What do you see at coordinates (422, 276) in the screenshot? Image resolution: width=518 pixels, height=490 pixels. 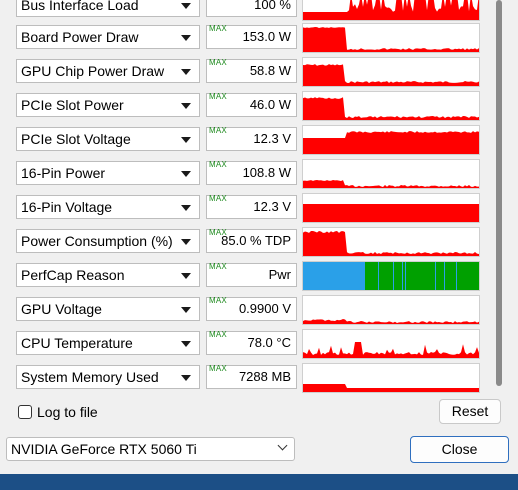 I see `perfcap-green-band` at bounding box center [422, 276].